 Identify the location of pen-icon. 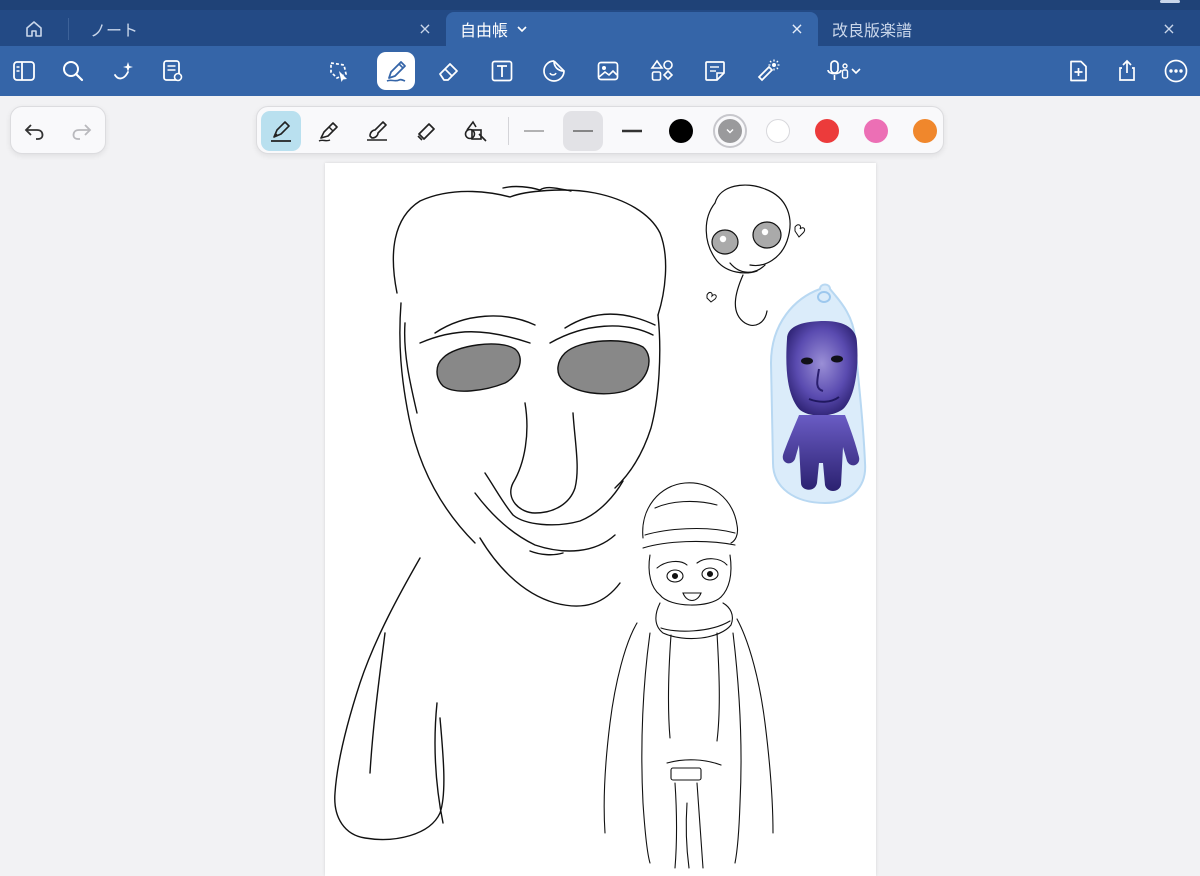
(396, 71).